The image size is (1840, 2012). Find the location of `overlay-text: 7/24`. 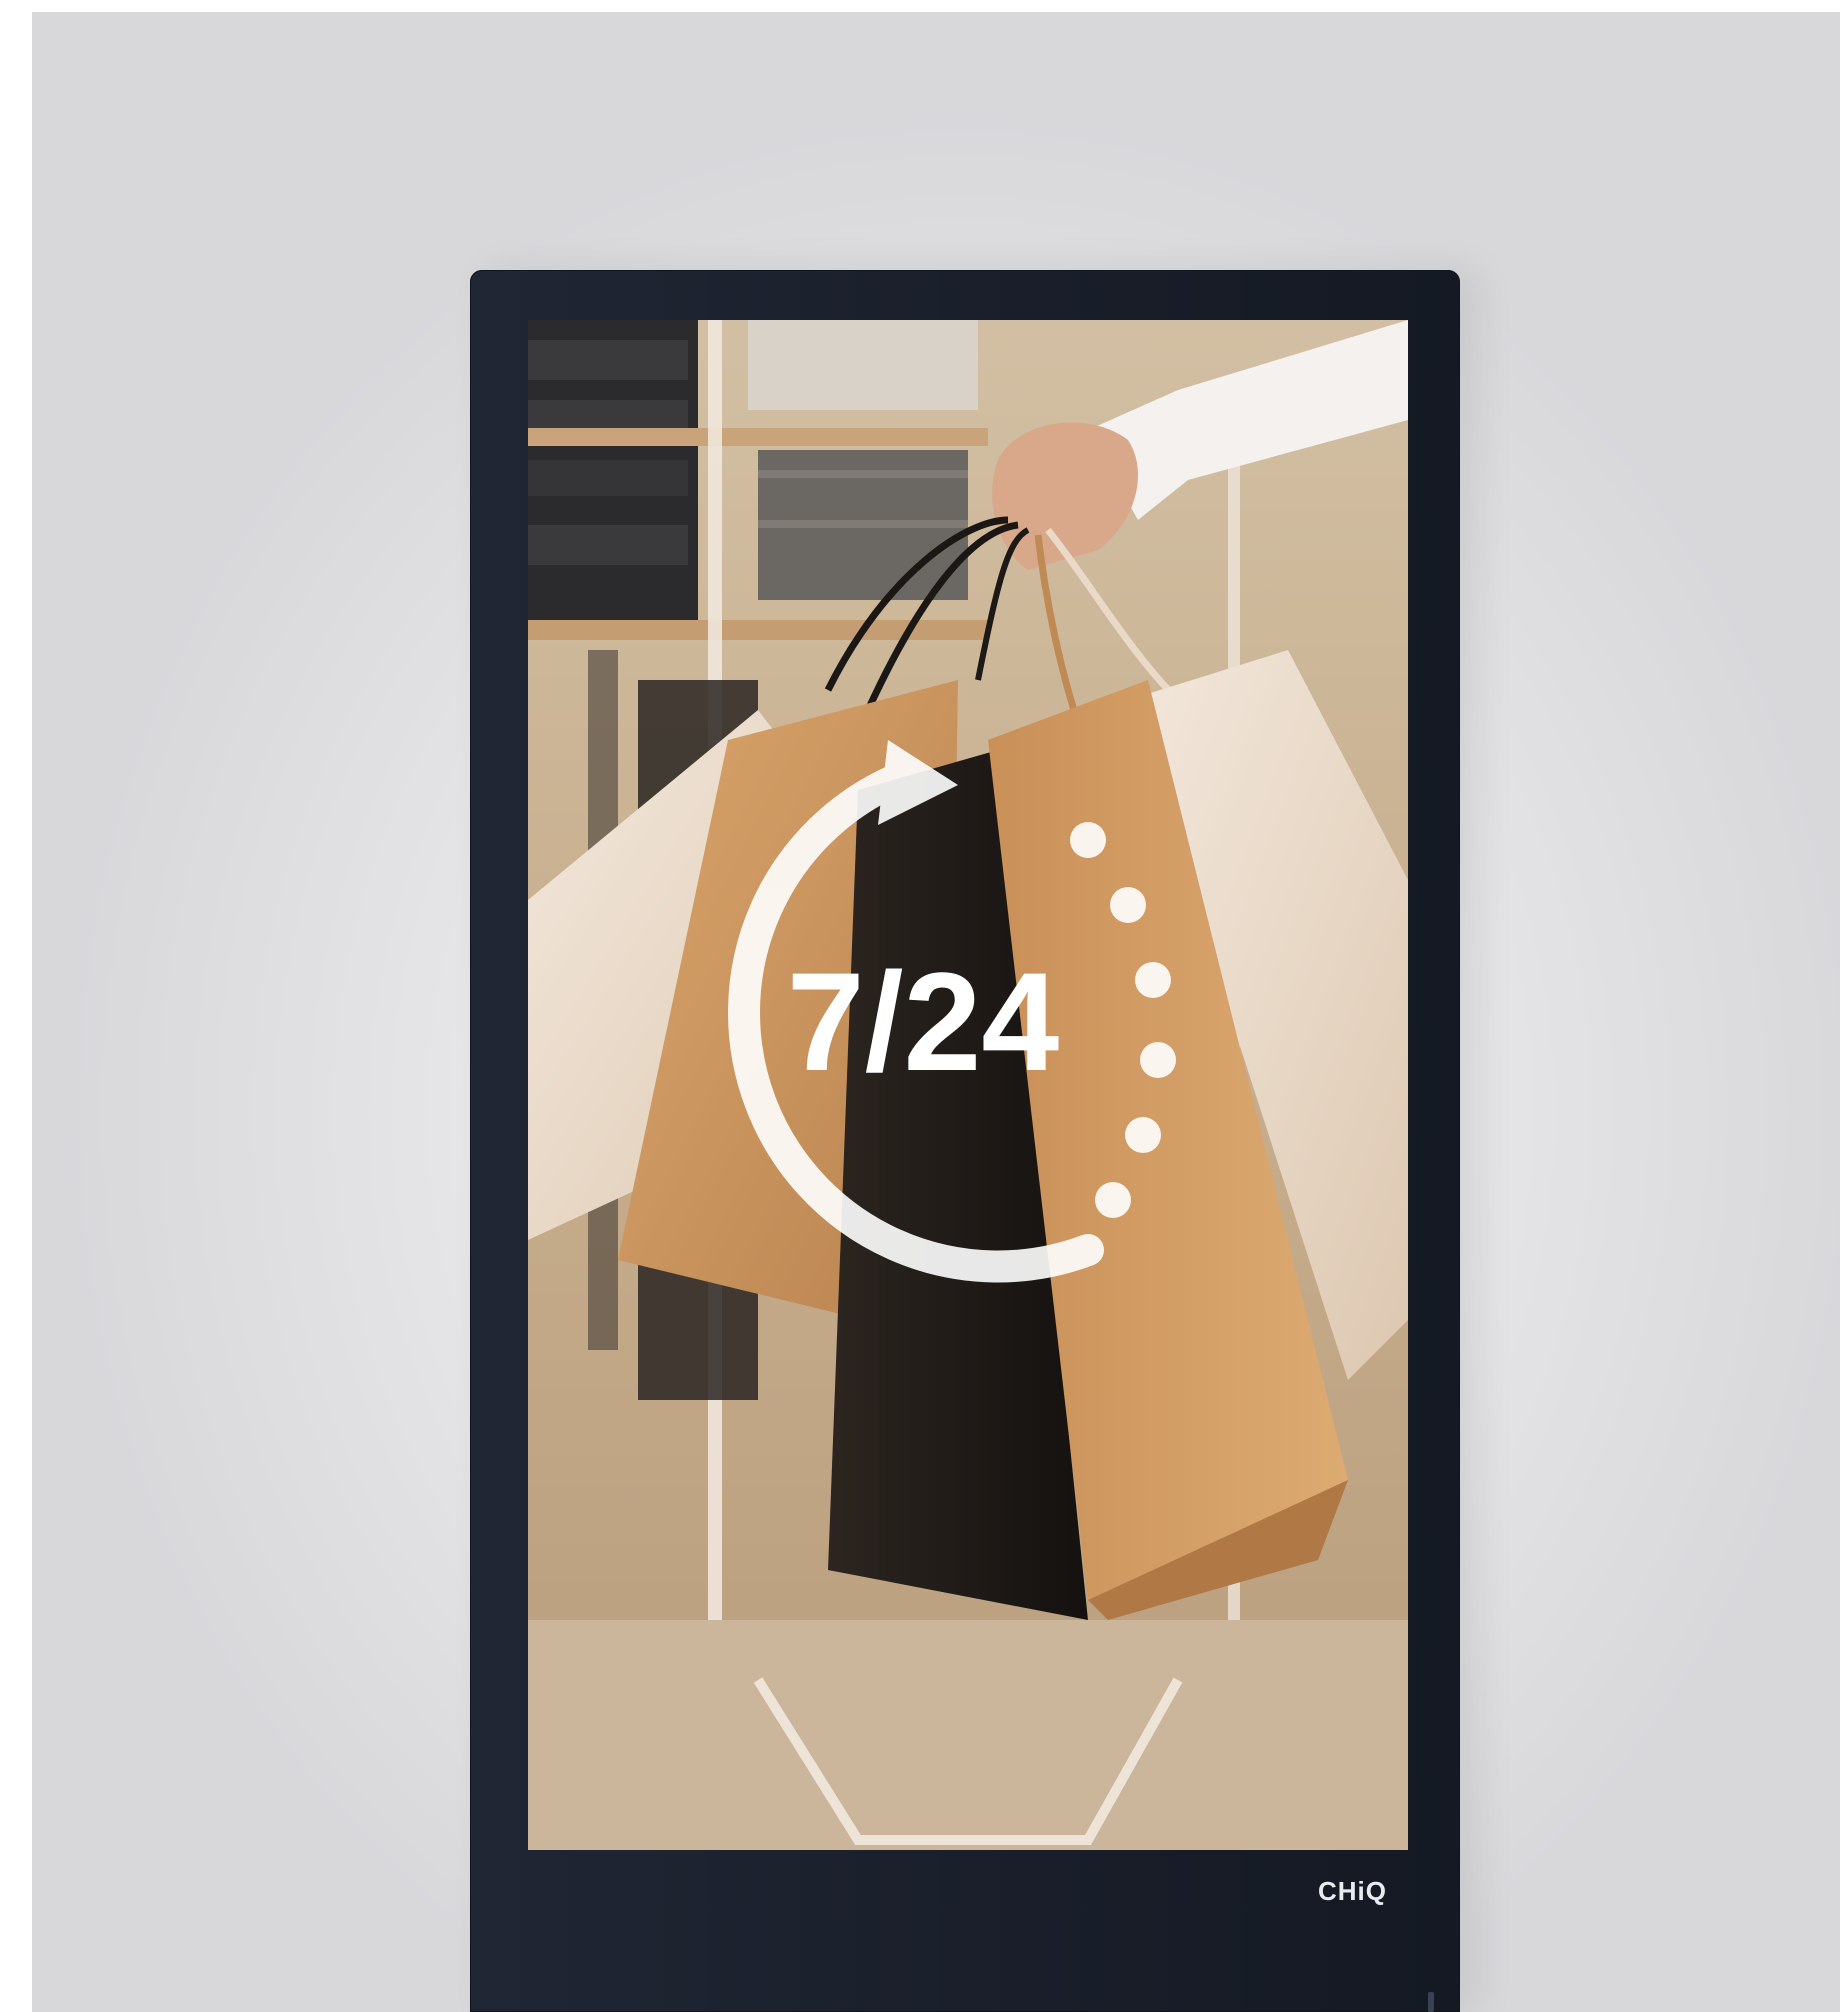

overlay-text: 7/24 is located at coordinates (923, 1021).